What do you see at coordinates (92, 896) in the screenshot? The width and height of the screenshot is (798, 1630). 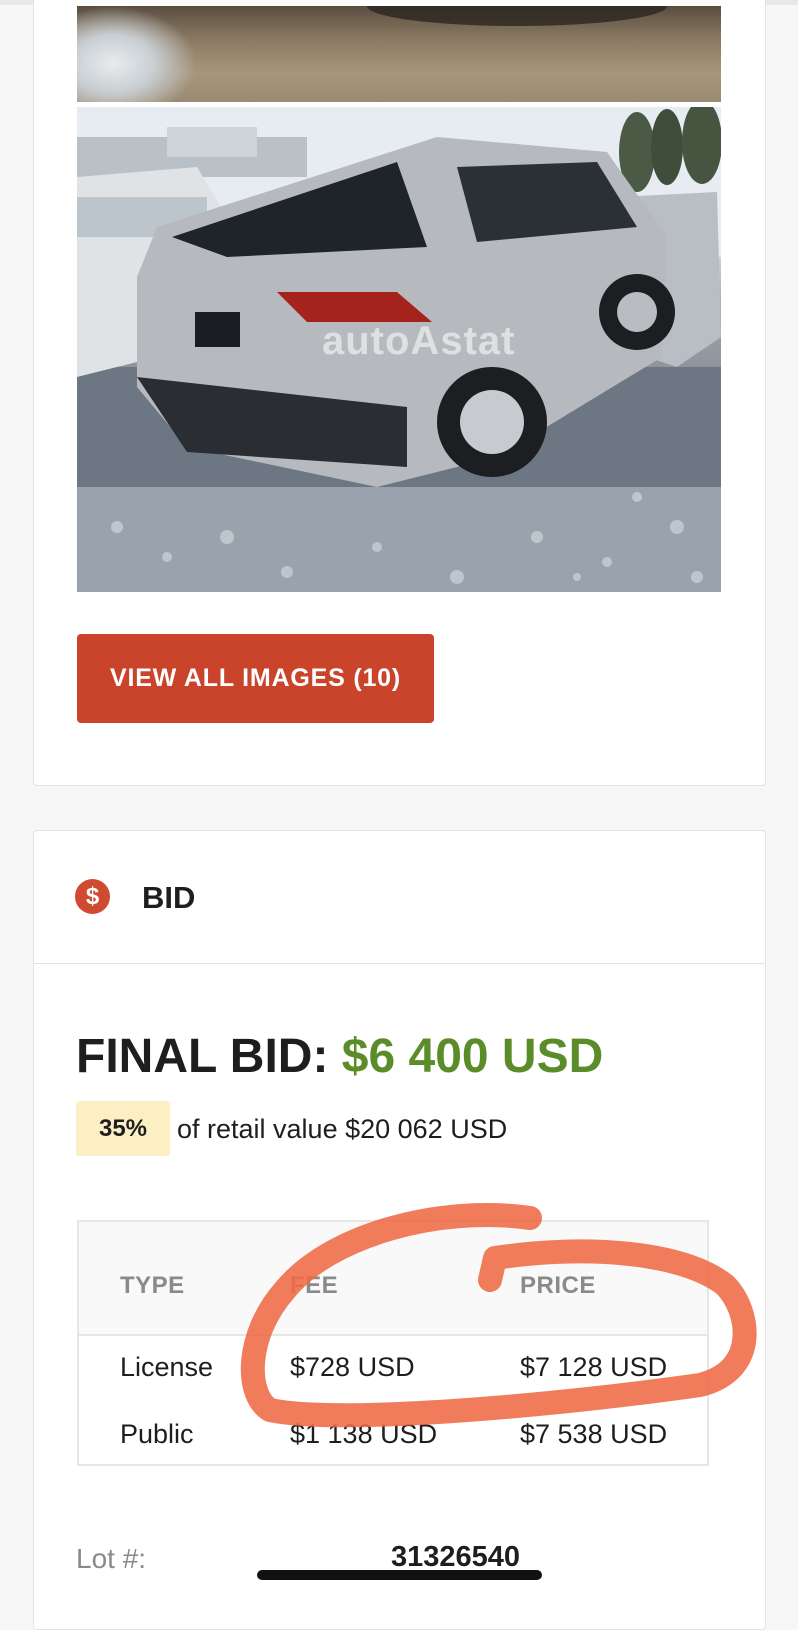 I see `dollar-circle-icon: $` at bounding box center [92, 896].